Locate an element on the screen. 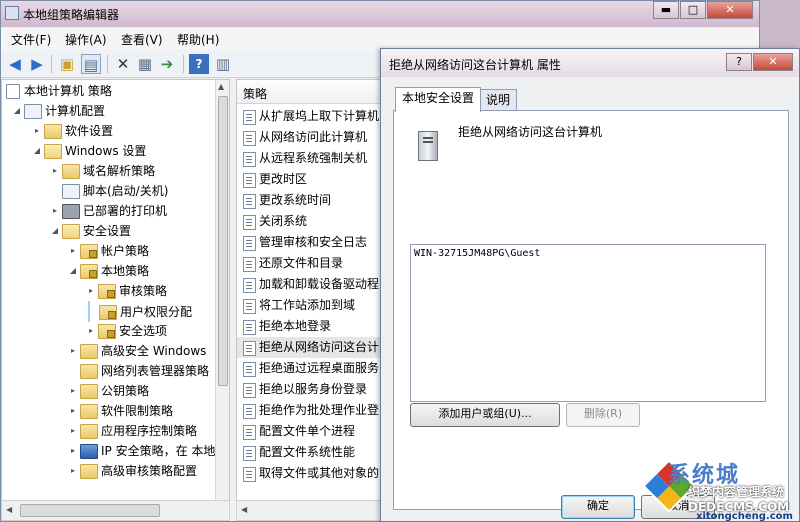 This screenshot has width=800, height=522. user-list: WIN-32715JM48PG\Guest is located at coordinates (588, 323).